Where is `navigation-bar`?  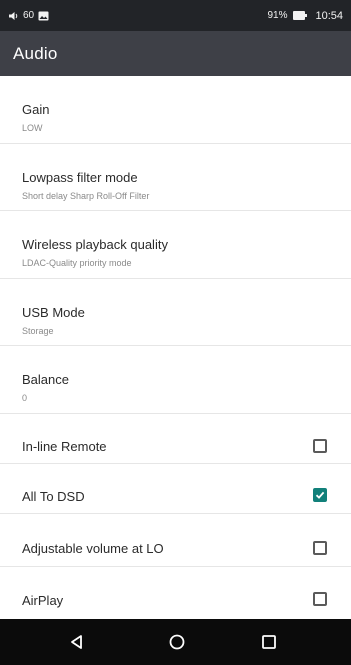
navigation-bar is located at coordinates (175, 642).